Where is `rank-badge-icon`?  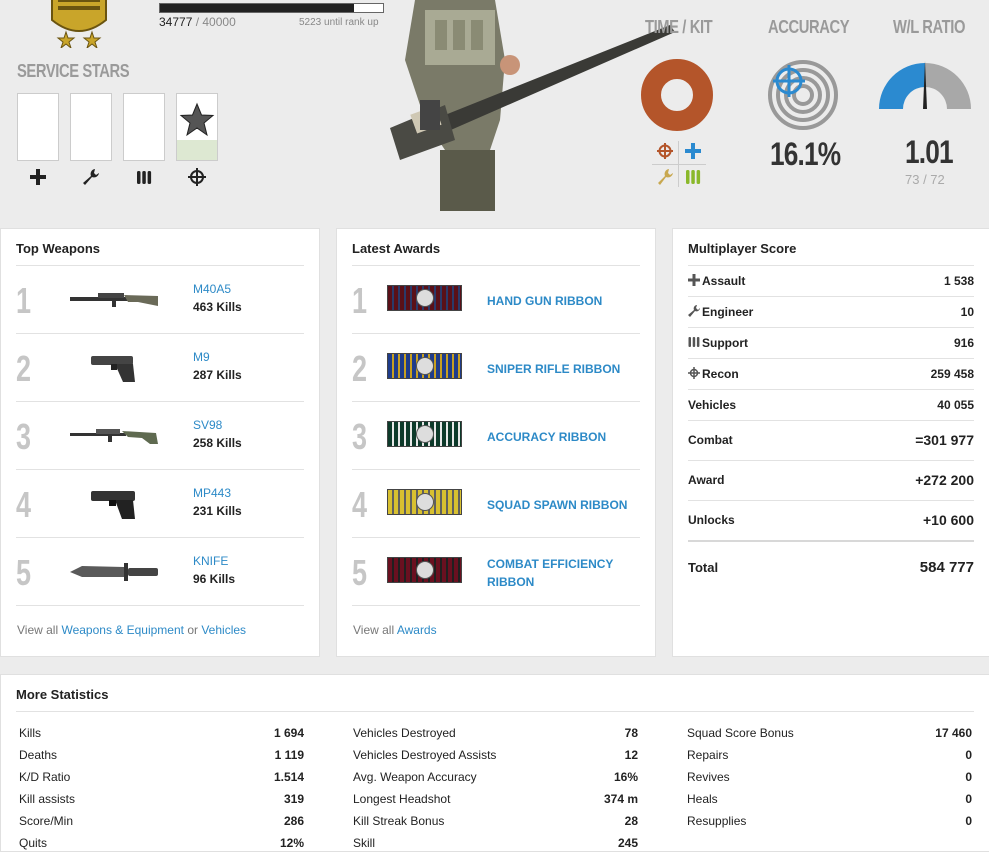
rank-badge-icon is located at coordinates (79, 24).